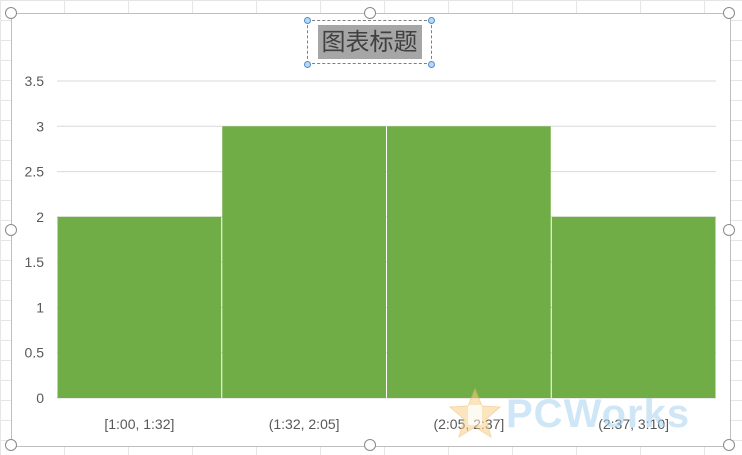 The height and width of the screenshot is (455, 742). I want to click on resize-handle-bottom-right, so click(729, 445).